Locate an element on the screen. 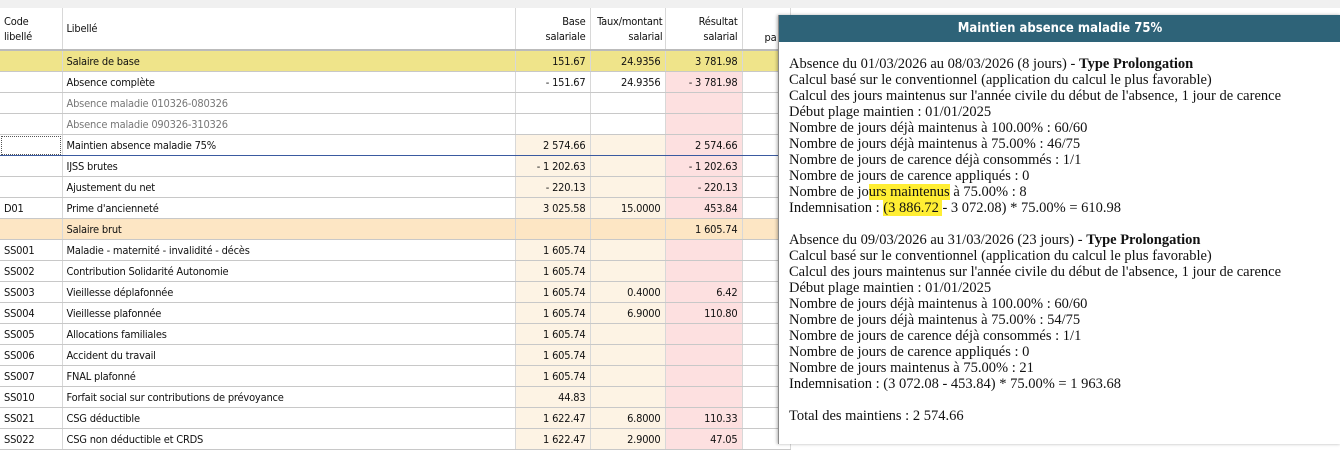 This screenshot has height=450, width=1340. cell-libelle: Prime d'ancienneté is located at coordinates (289, 208).